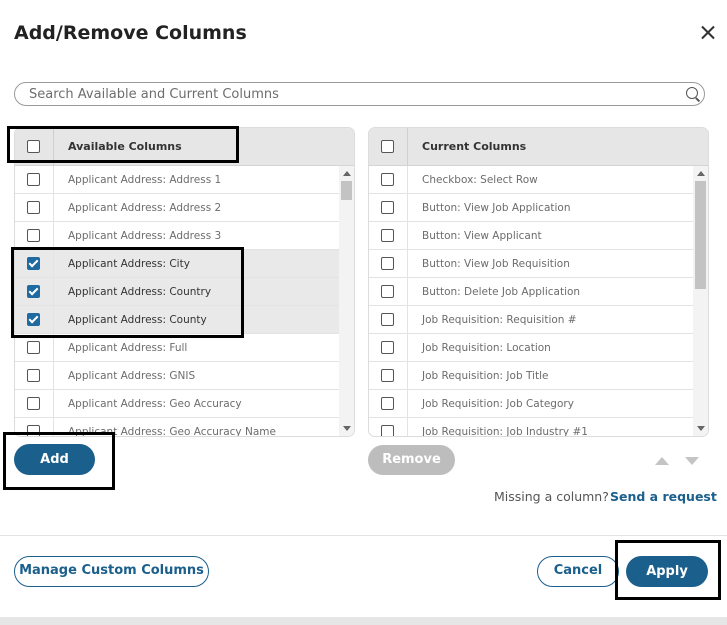 The height and width of the screenshot is (625, 727). Describe the element at coordinates (145, 208) in the screenshot. I see `row-label: Applicant Address: Address 2` at that location.